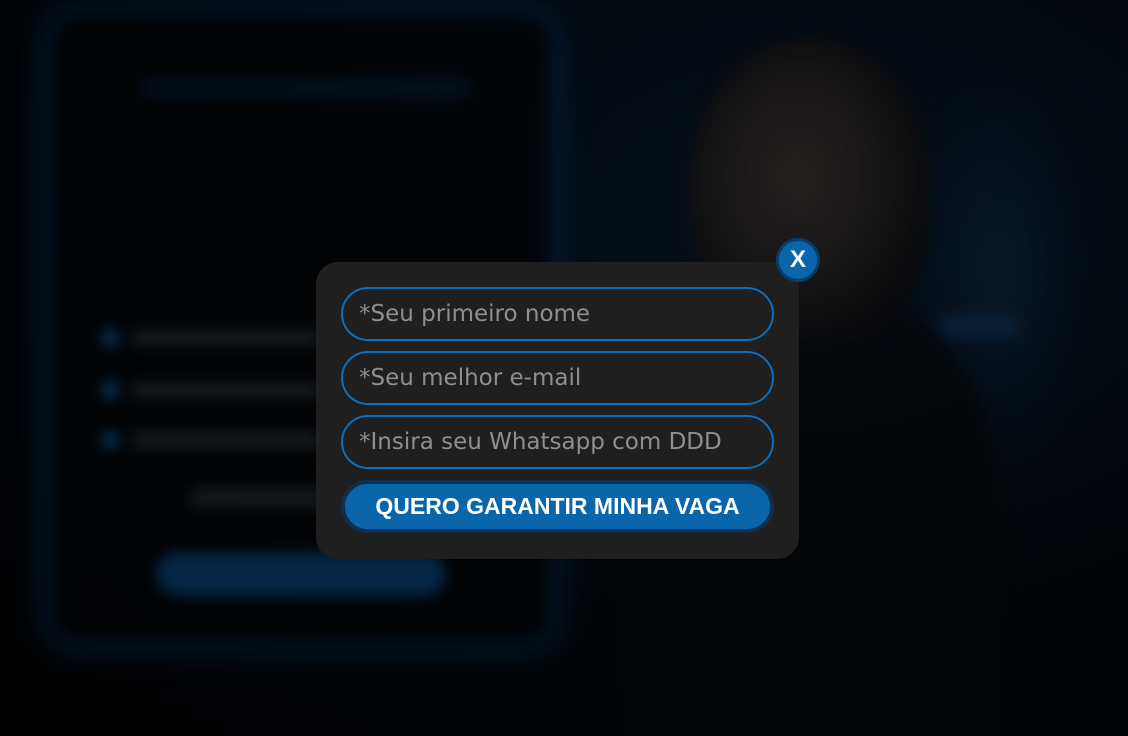  Describe the element at coordinates (557, 442) in the screenshot. I see `whatsapp-input` at that location.